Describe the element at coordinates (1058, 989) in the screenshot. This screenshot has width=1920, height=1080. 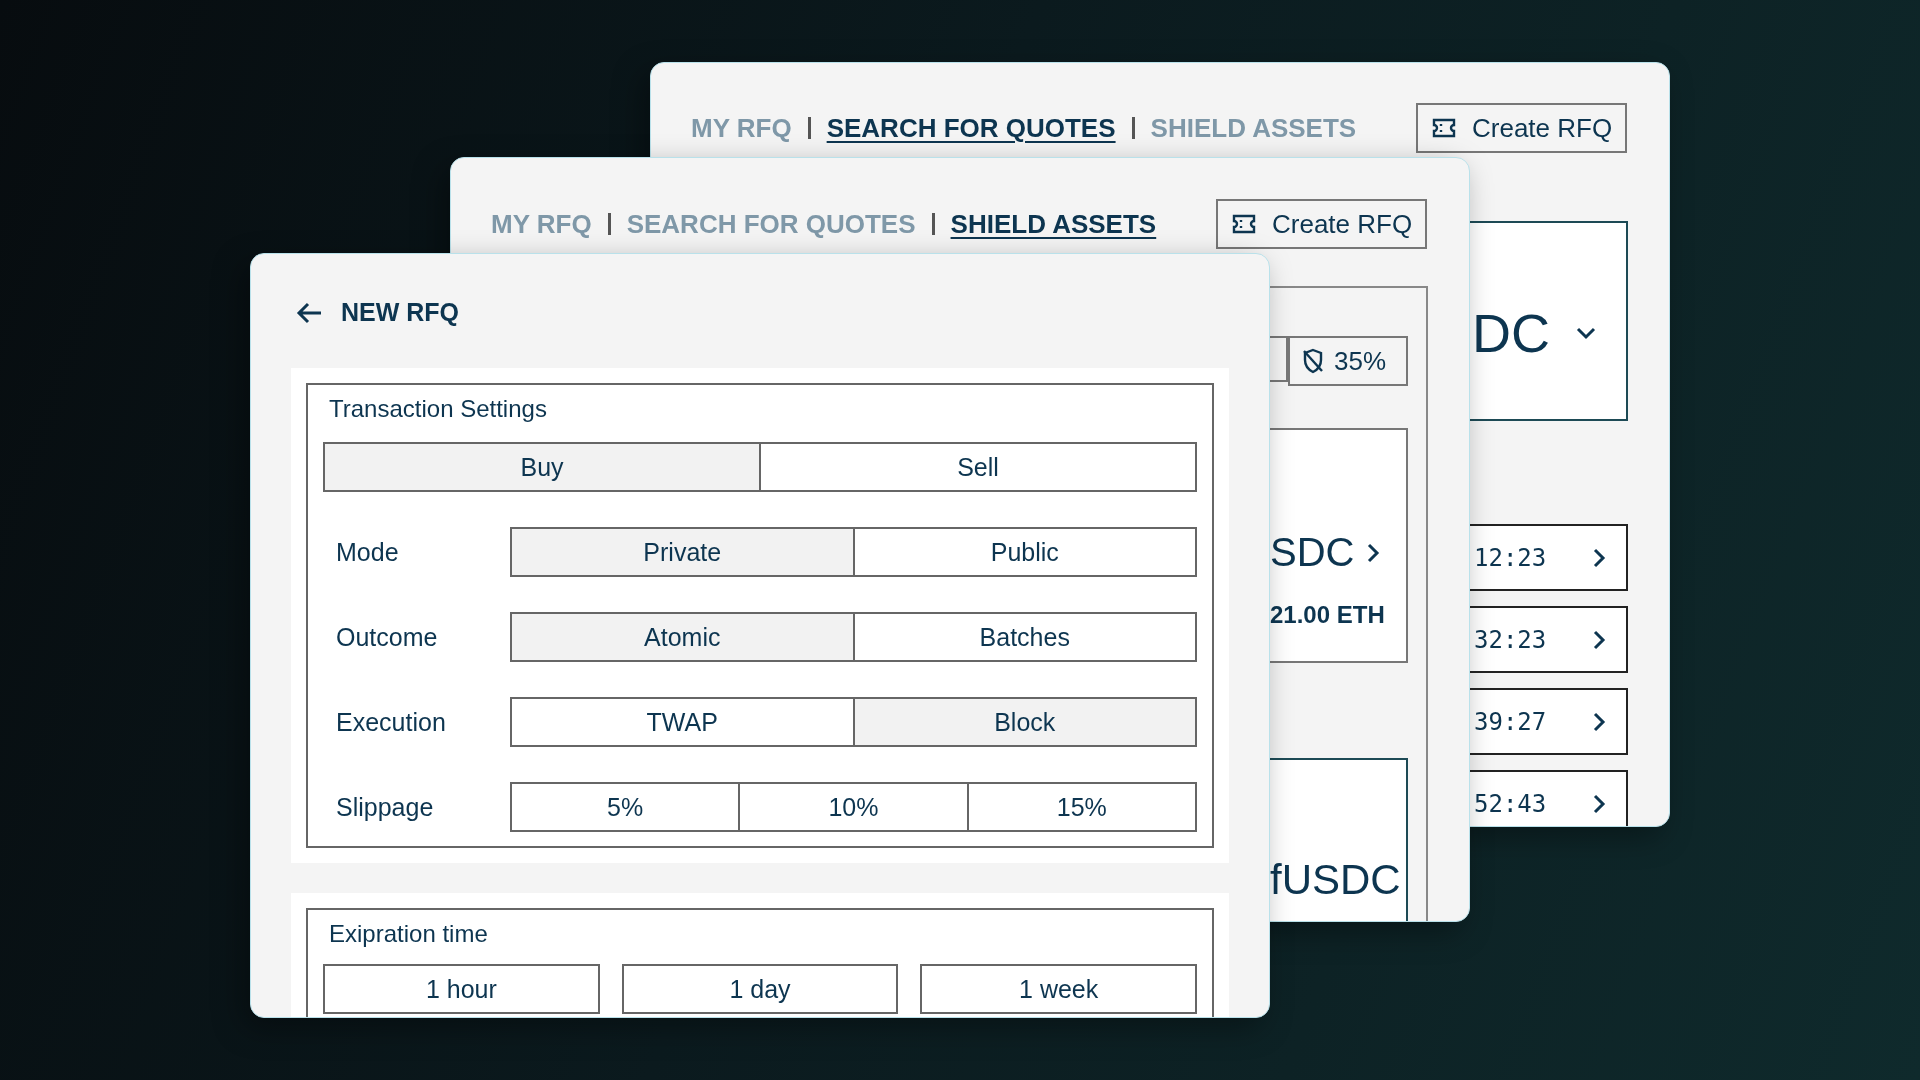
I see `duration-option: 1 week` at that location.